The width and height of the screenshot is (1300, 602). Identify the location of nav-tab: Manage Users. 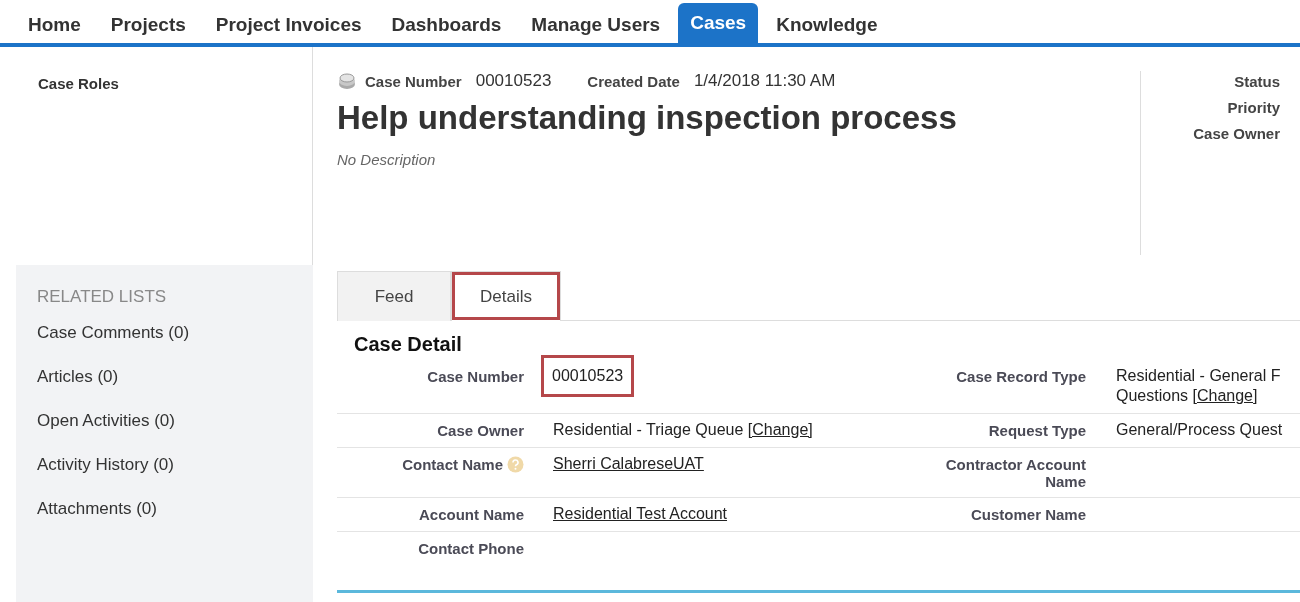
(596, 25).